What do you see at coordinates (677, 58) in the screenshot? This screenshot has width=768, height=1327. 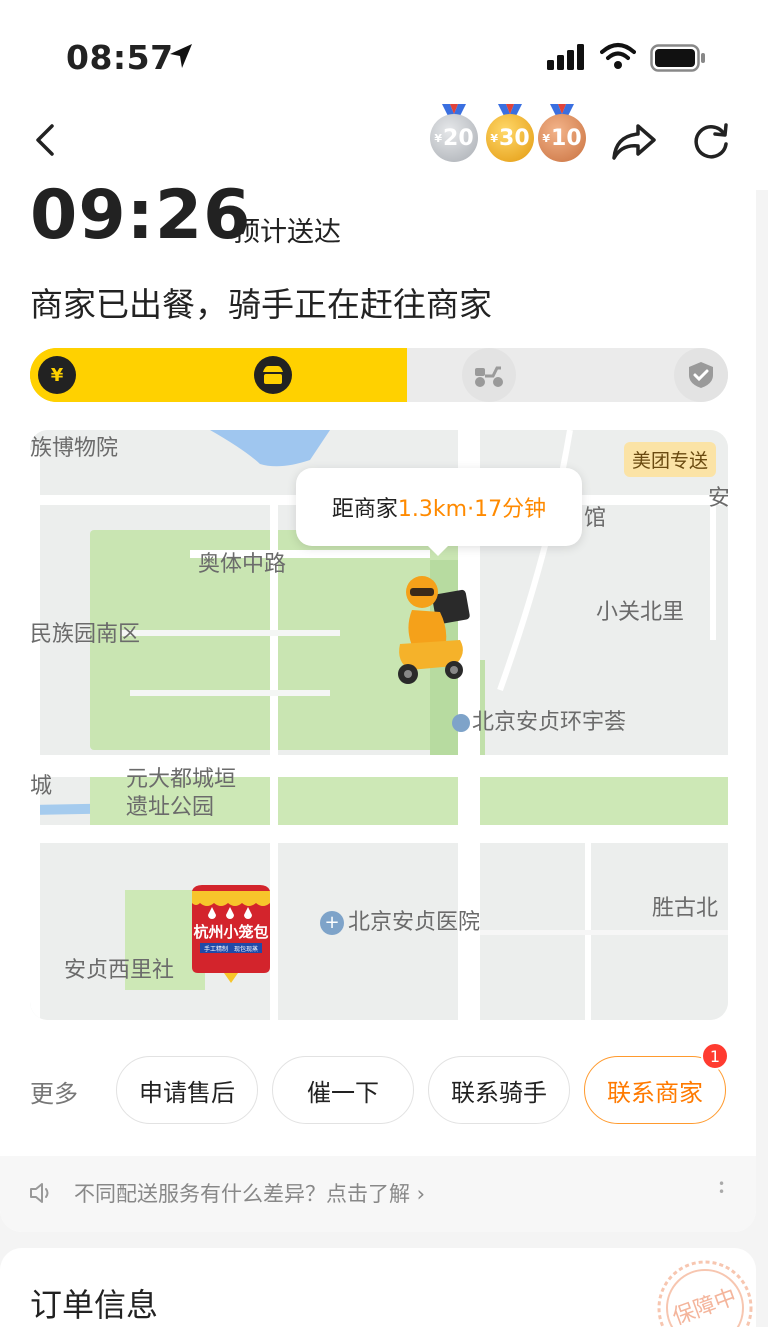 I see `battery-icon` at bounding box center [677, 58].